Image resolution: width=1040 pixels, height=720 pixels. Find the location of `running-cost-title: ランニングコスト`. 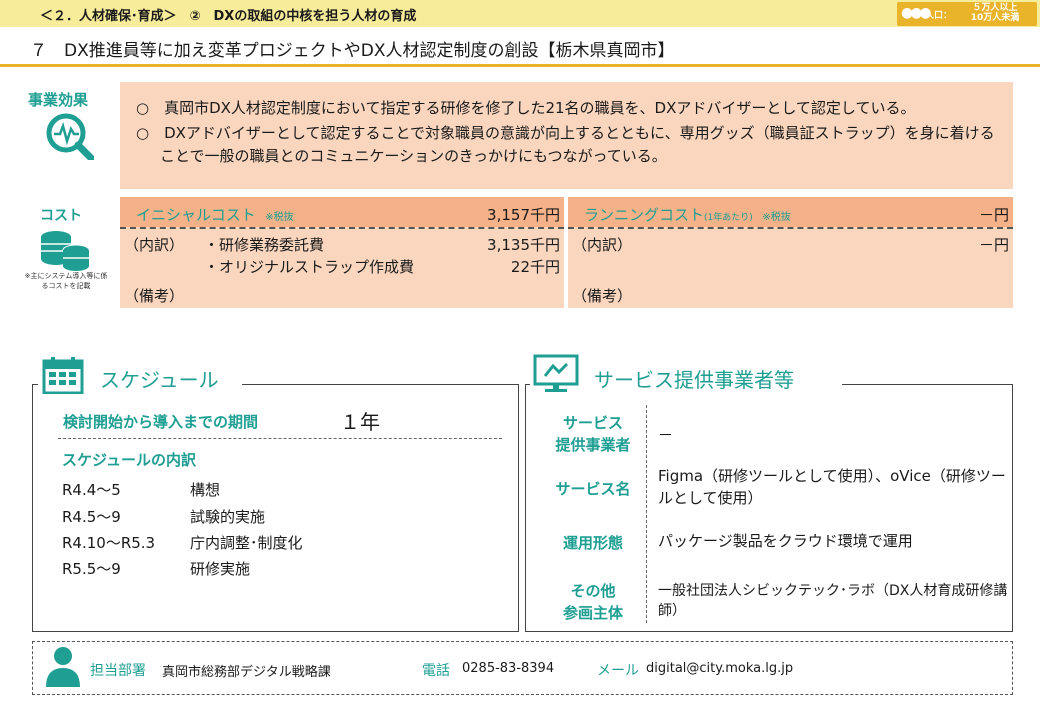

running-cost-title: ランニングコスト is located at coordinates (644, 215).